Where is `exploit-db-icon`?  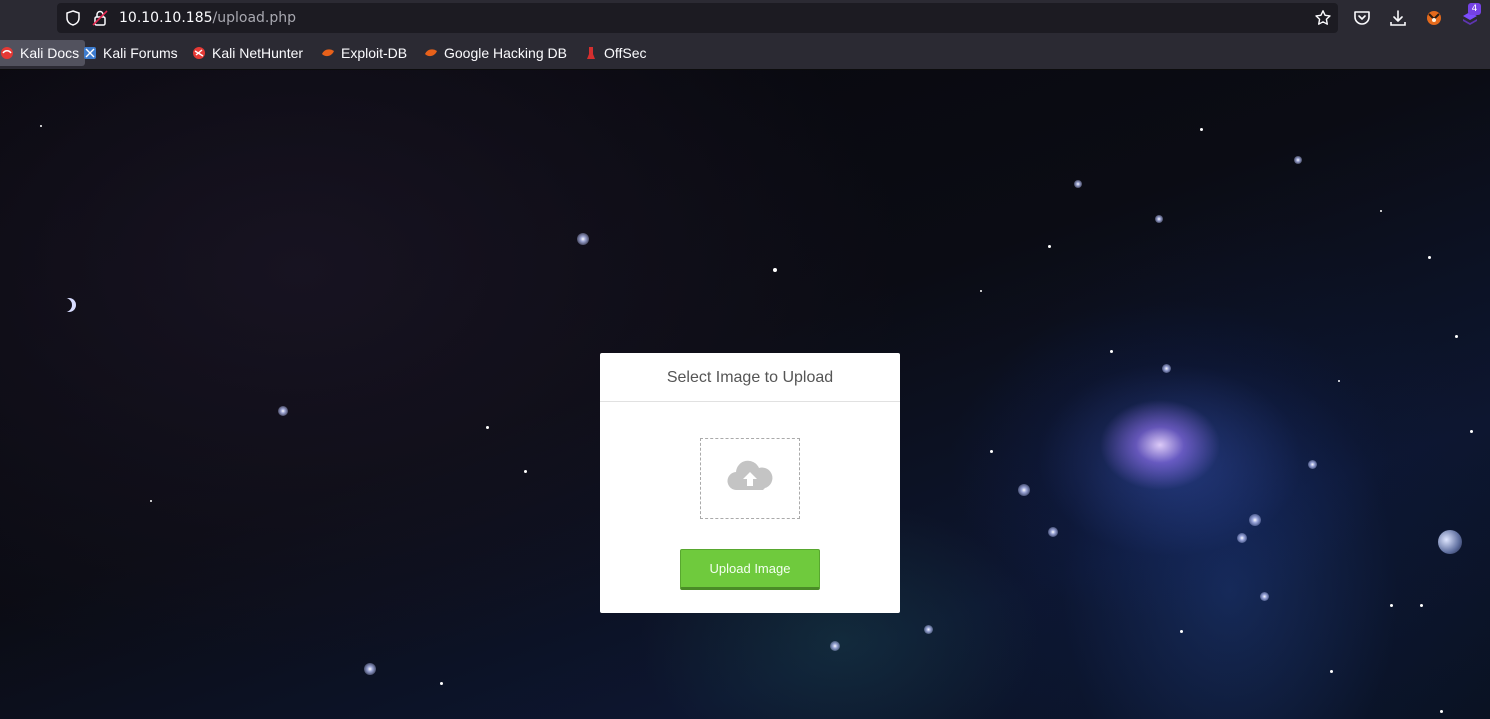 exploit-db-icon is located at coordinates (328, 53).